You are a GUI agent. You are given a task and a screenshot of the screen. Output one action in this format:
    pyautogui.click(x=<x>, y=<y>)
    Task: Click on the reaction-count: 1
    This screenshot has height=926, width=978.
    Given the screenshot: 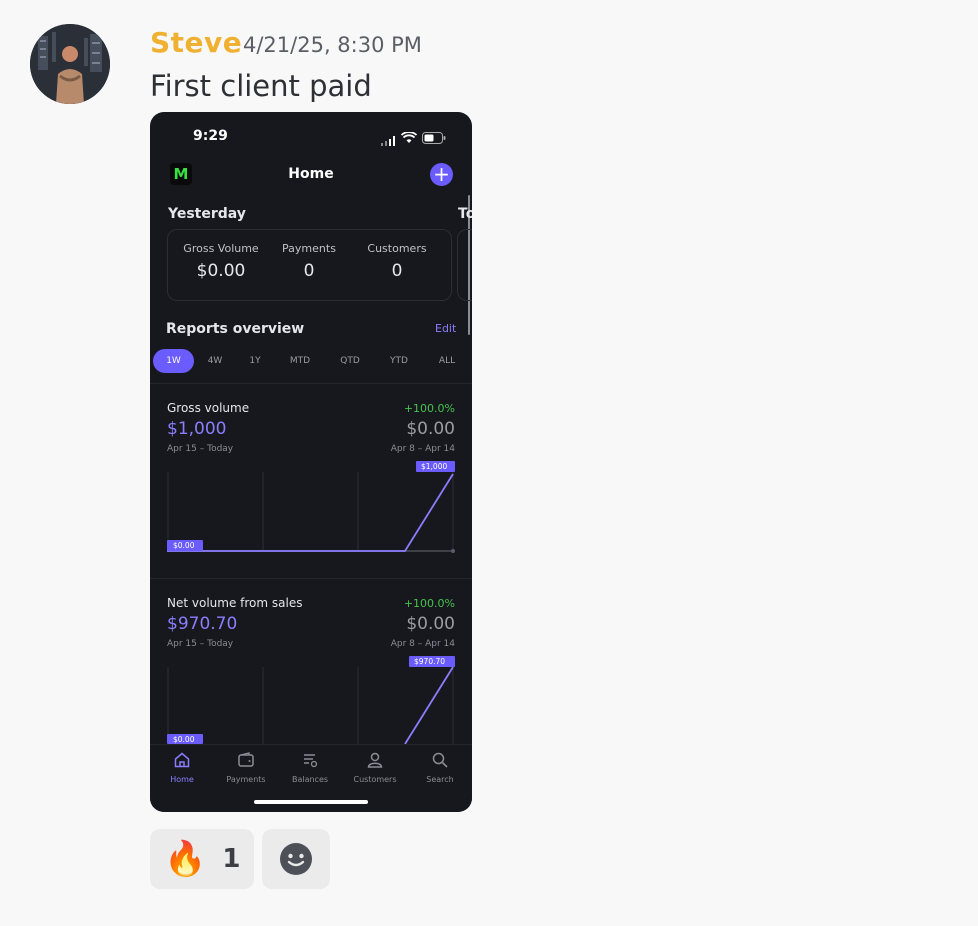 What is the action you would take?
    pyautogui.click(x=231, y=859)
    